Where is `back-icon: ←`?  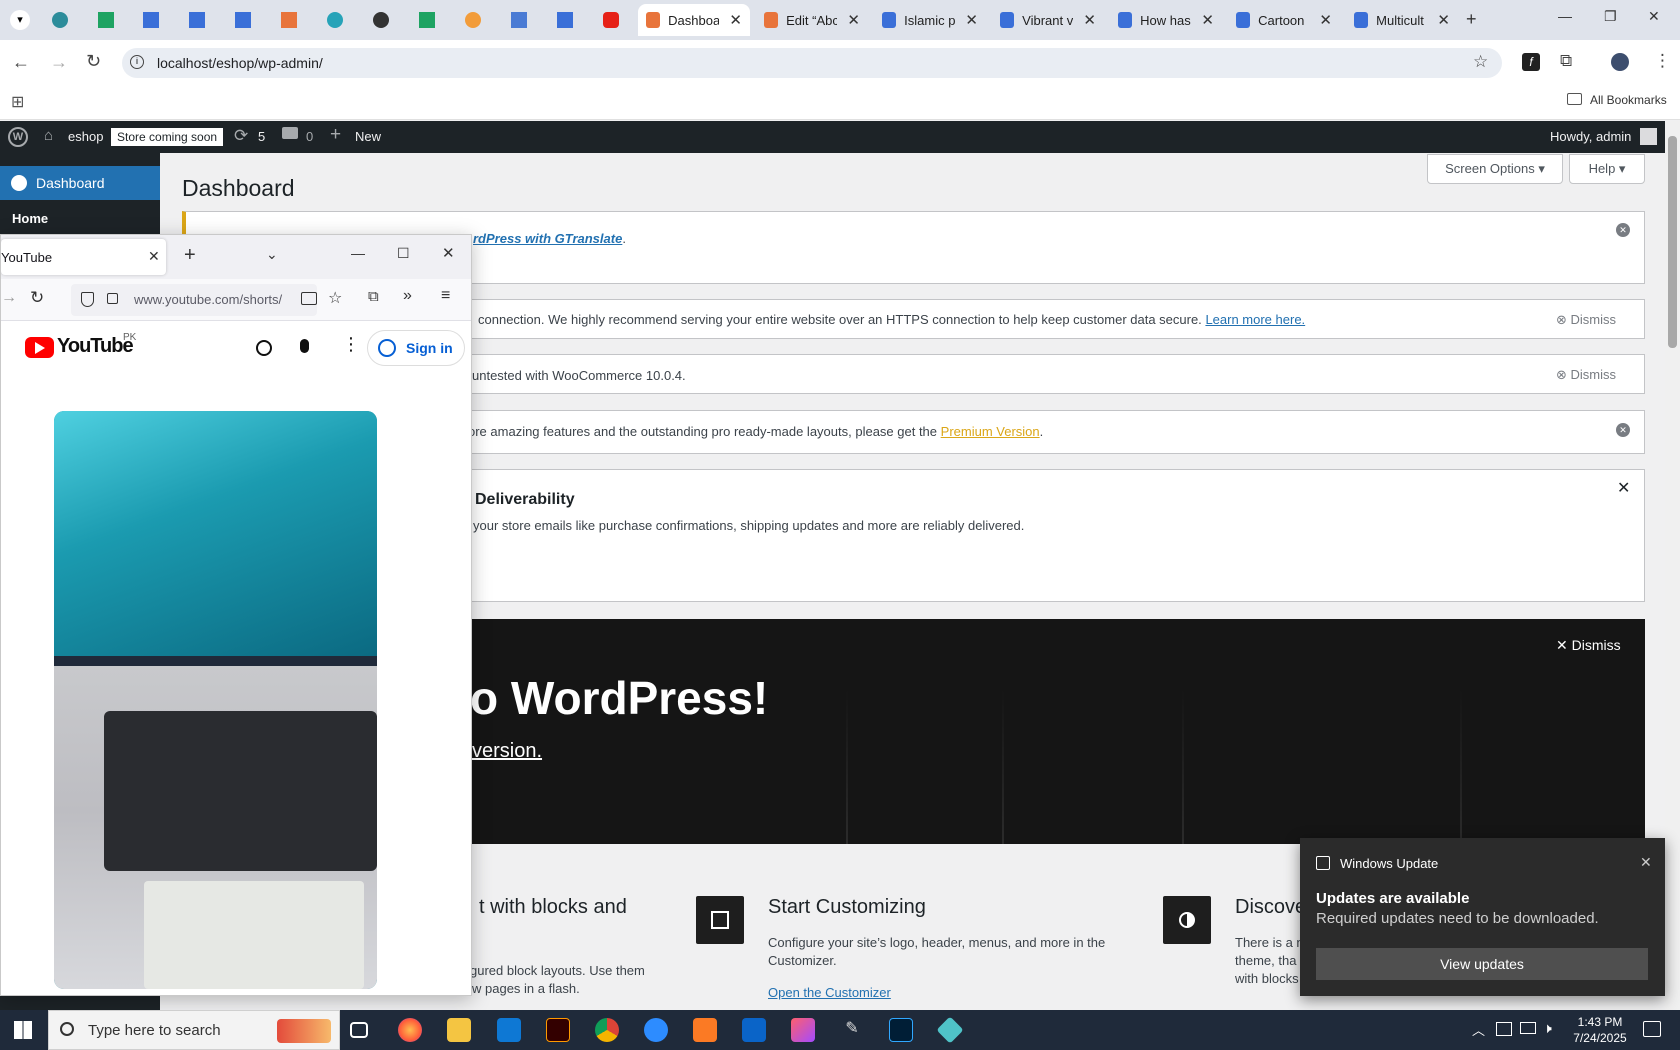
back-icon: ← is located at coordinates (21, 62).